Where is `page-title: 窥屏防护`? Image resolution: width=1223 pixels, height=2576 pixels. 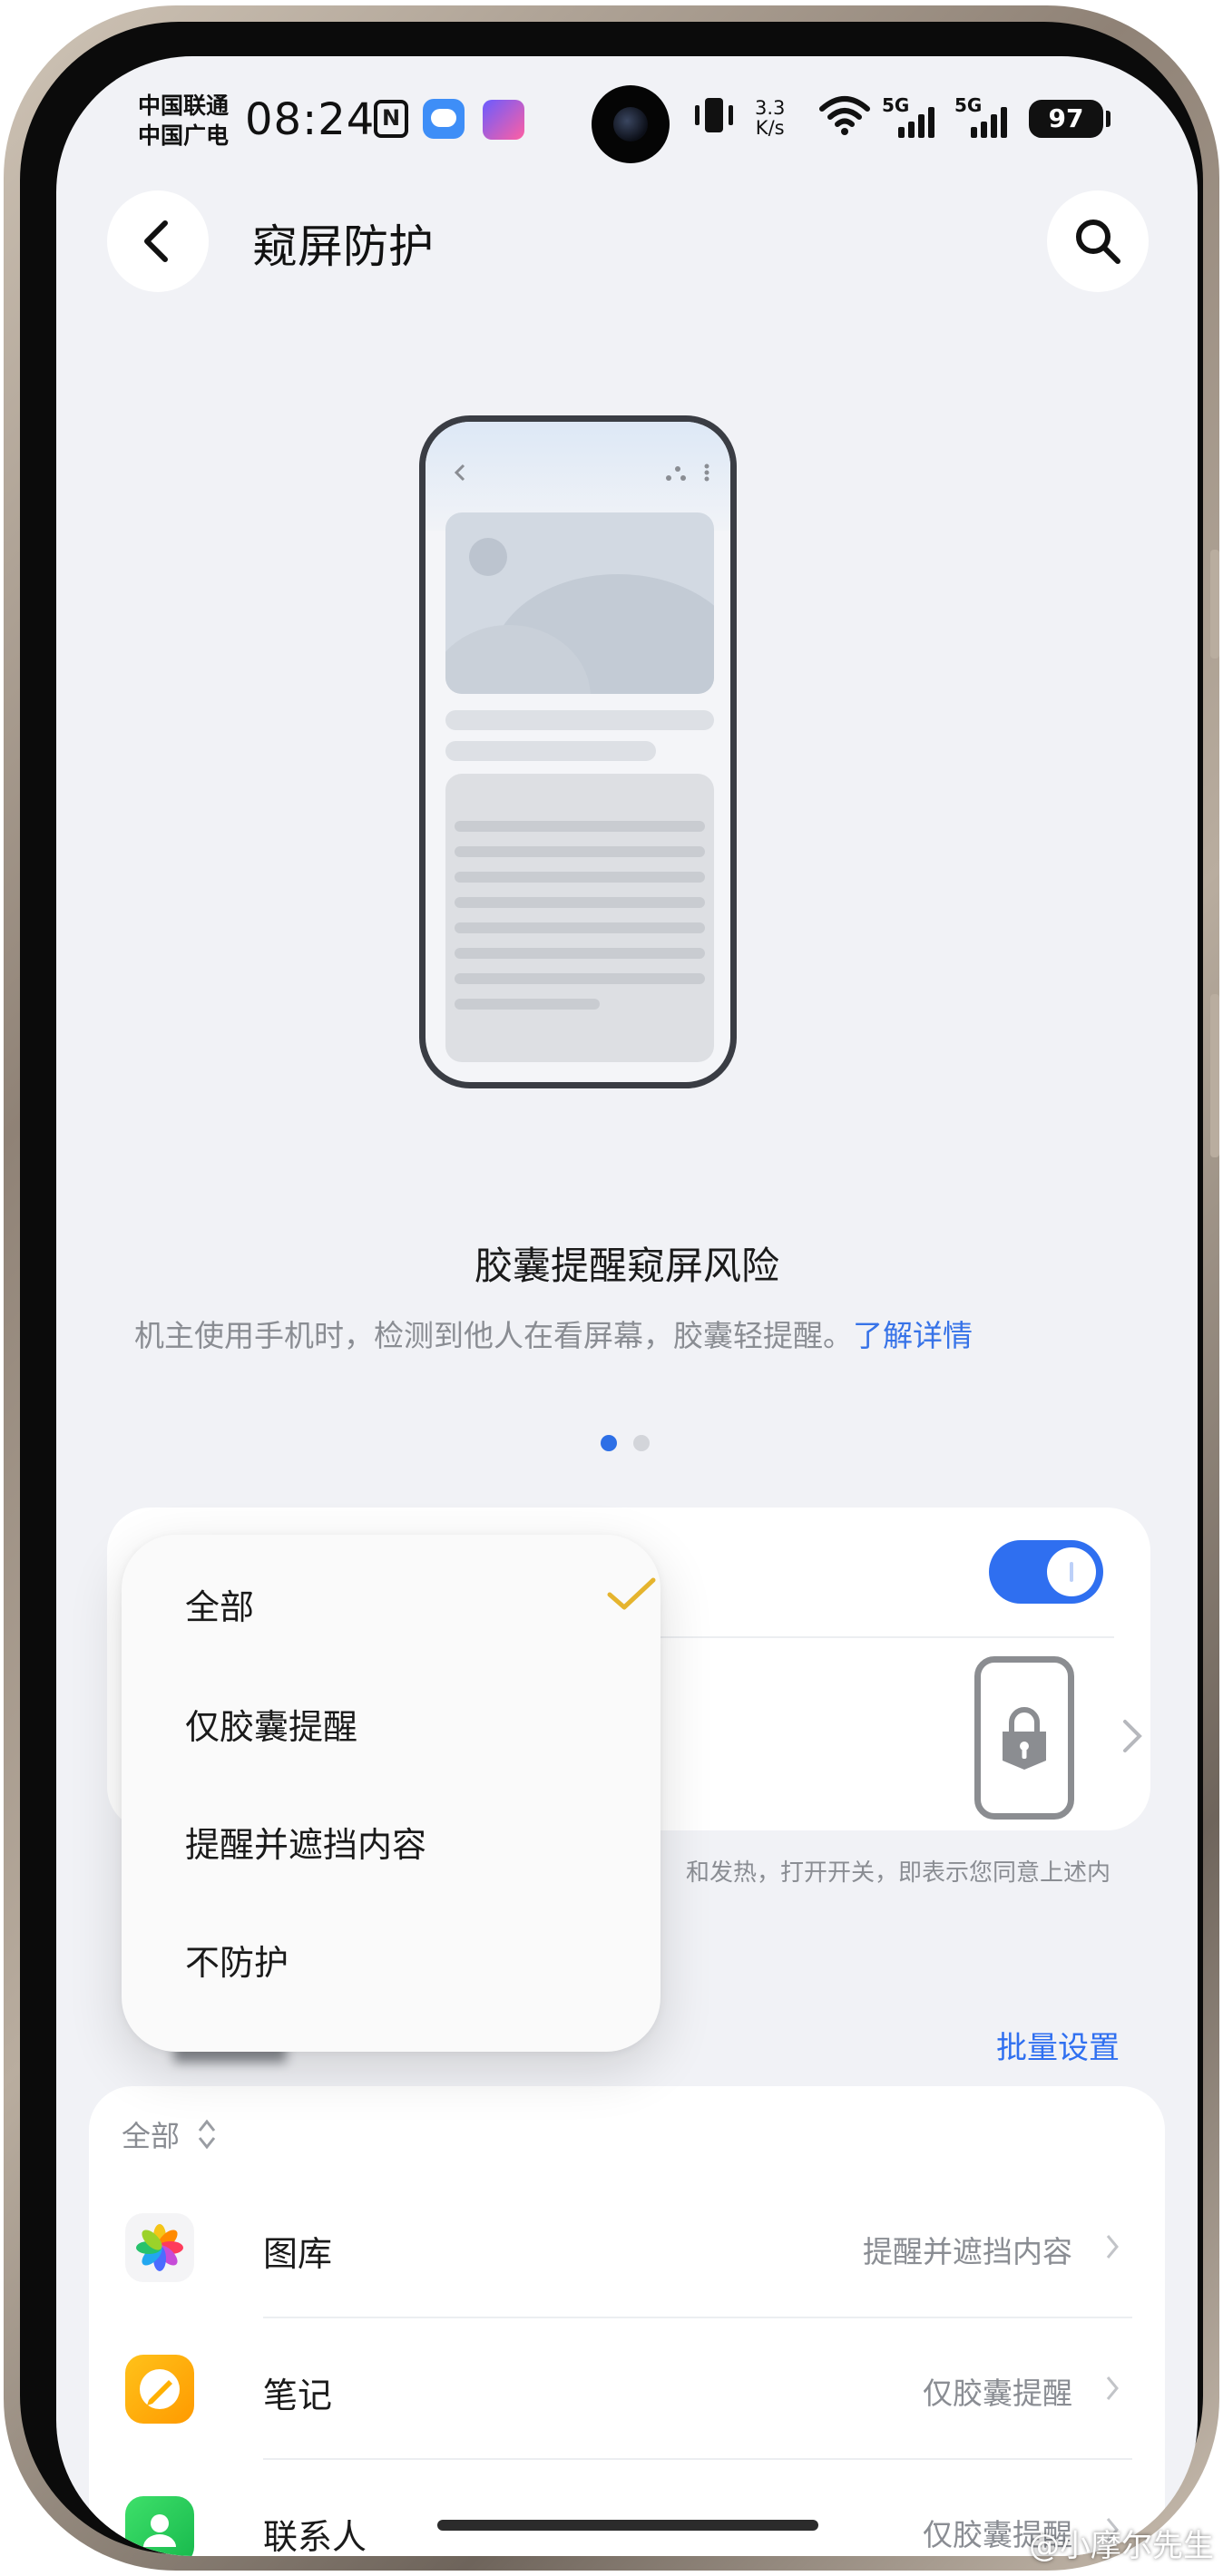
page-title: 窥屏防护 is located at coordinates (343, 246).